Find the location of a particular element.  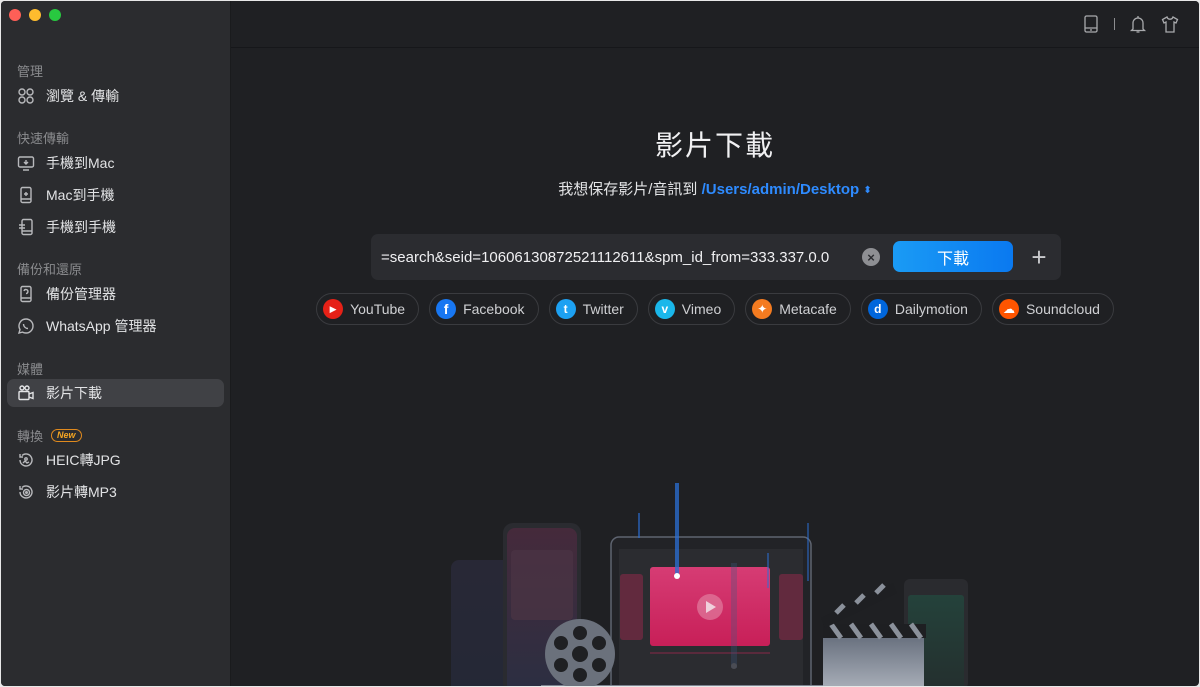

section-label-manage: 管理 is located at coordinates (30, 71).